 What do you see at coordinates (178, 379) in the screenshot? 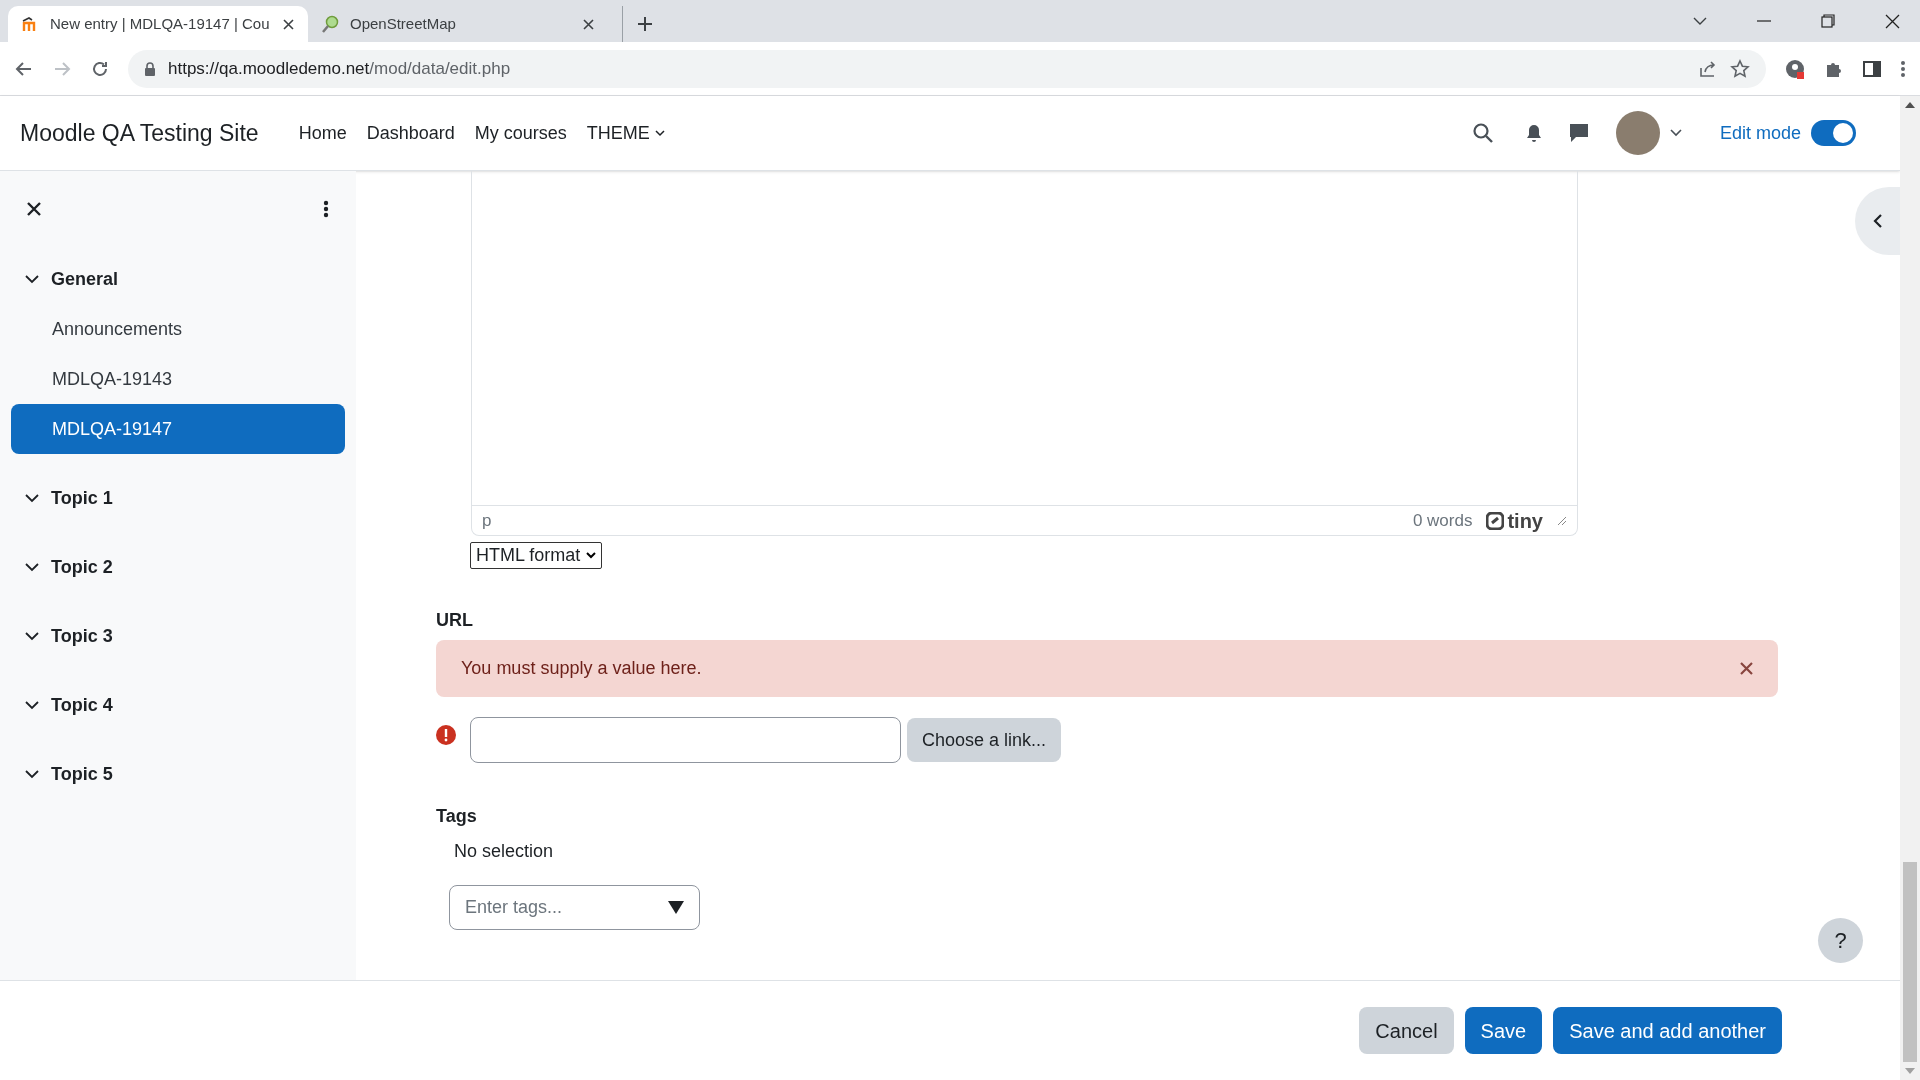
I see `activity-link: MDLQA-19143` at bounding box center [178, 379].